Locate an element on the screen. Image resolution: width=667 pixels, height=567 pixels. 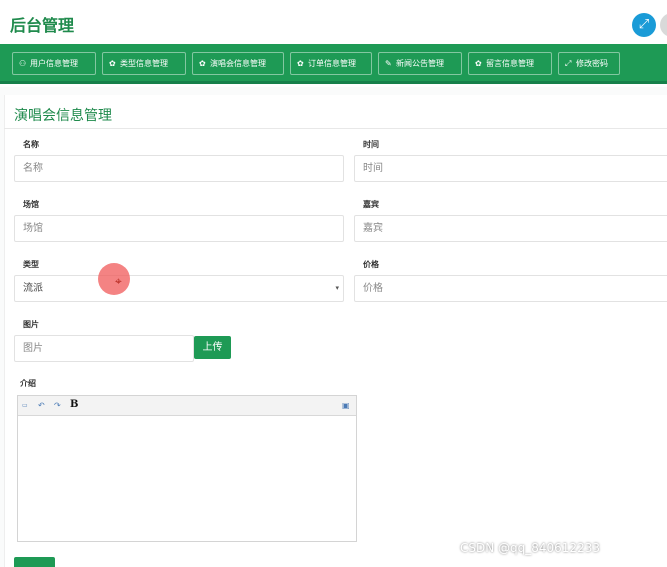
top-bar: 后台管理 ⤢ is located at coordinates (333, 22).